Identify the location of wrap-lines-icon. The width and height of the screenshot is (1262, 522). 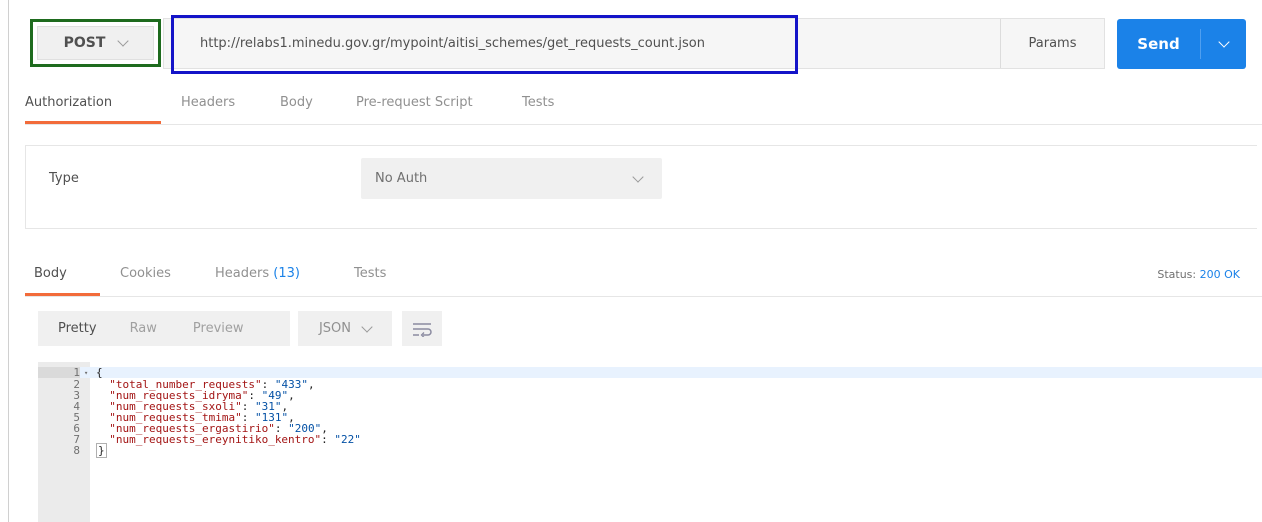
(422, 329).